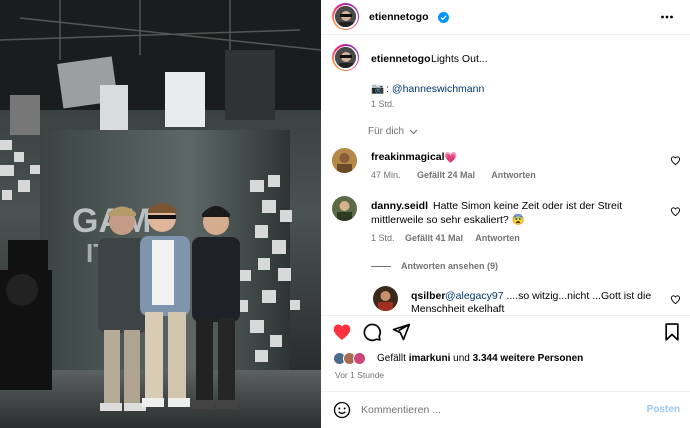 This screenshot has height=428, width=690. What do you see at coordinates (399, 206) in the screenshot?
I see `comment-username: danny.seidl` at bounding box center [399, 206].